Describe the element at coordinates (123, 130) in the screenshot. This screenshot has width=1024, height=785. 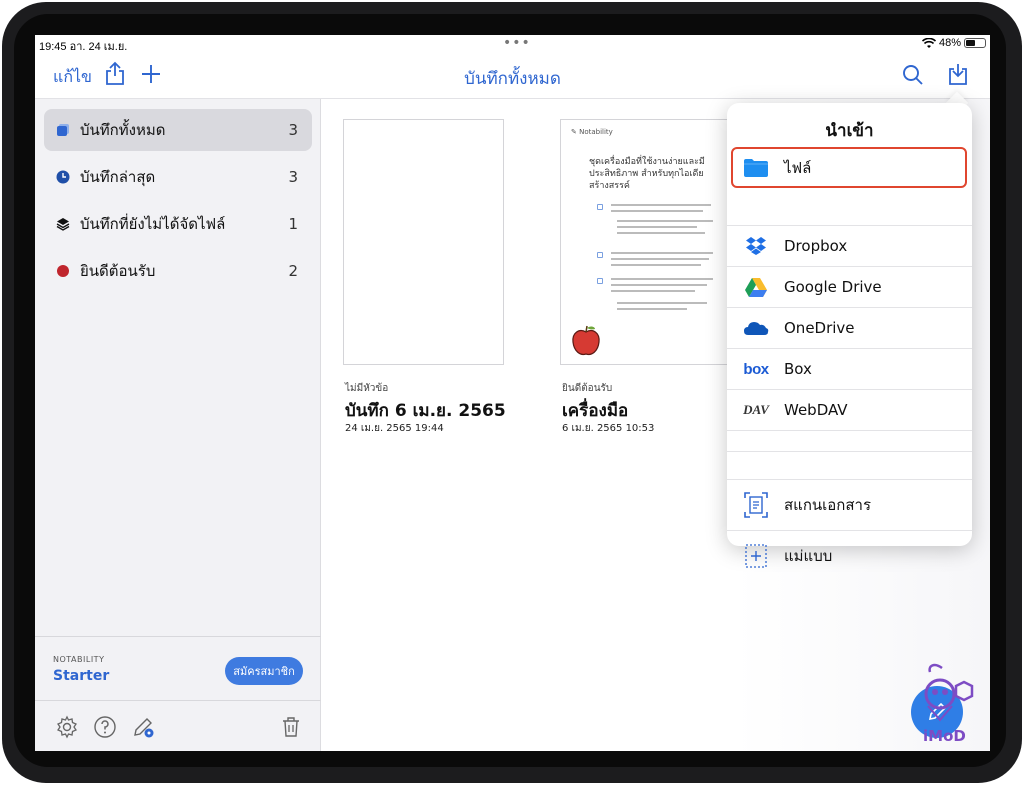
I see `sidebar-item-label: บันทึกทั้งหมด` at that location.